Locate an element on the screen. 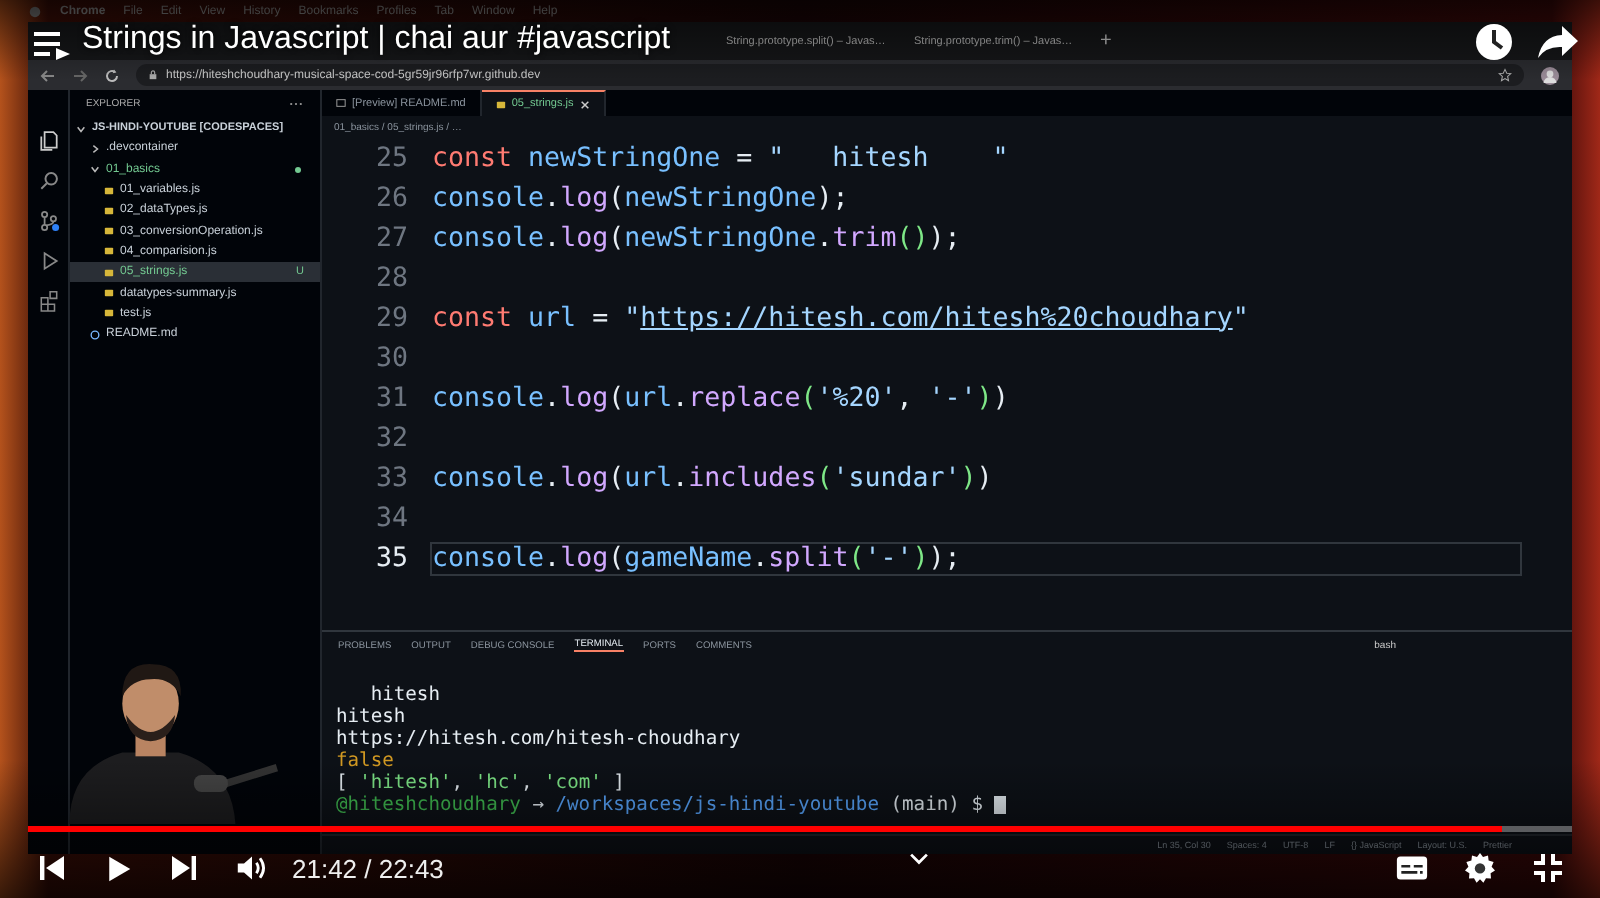 Image resolution: width=1600 pixels, height=898 pixels. chevron-down-icon is located at coordinates (919, 858).